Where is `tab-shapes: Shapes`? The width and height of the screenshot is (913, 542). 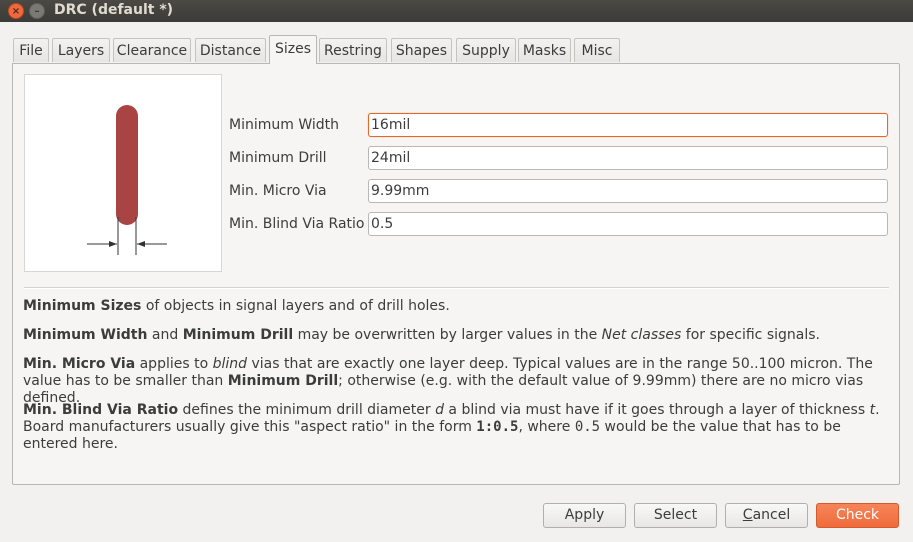 tab-shapes: Shapes is located at coordinates (421, 50).